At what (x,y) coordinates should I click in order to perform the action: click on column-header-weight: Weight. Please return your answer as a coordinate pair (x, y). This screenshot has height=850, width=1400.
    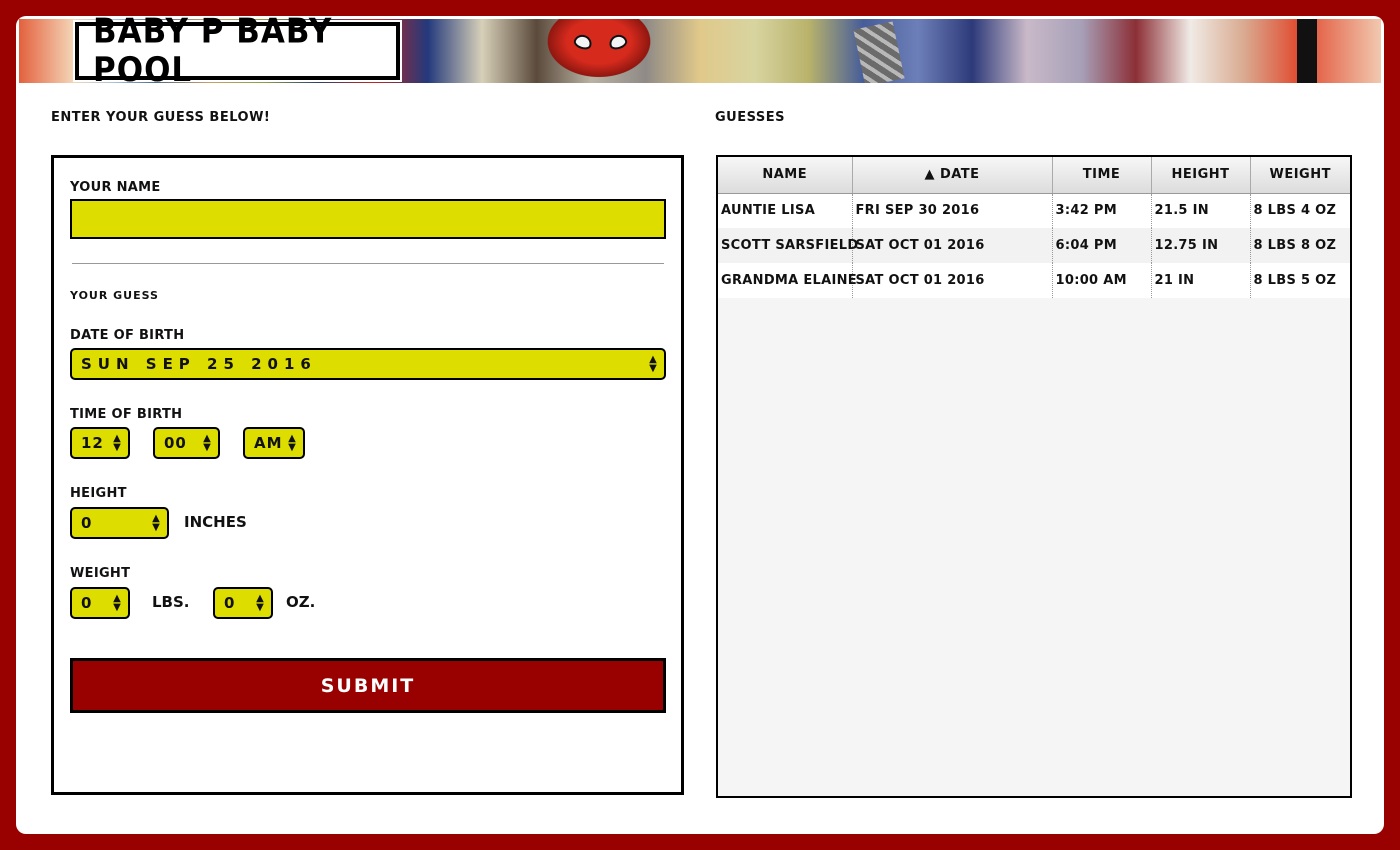
    Looking at the image, I should click on (1300, 175).